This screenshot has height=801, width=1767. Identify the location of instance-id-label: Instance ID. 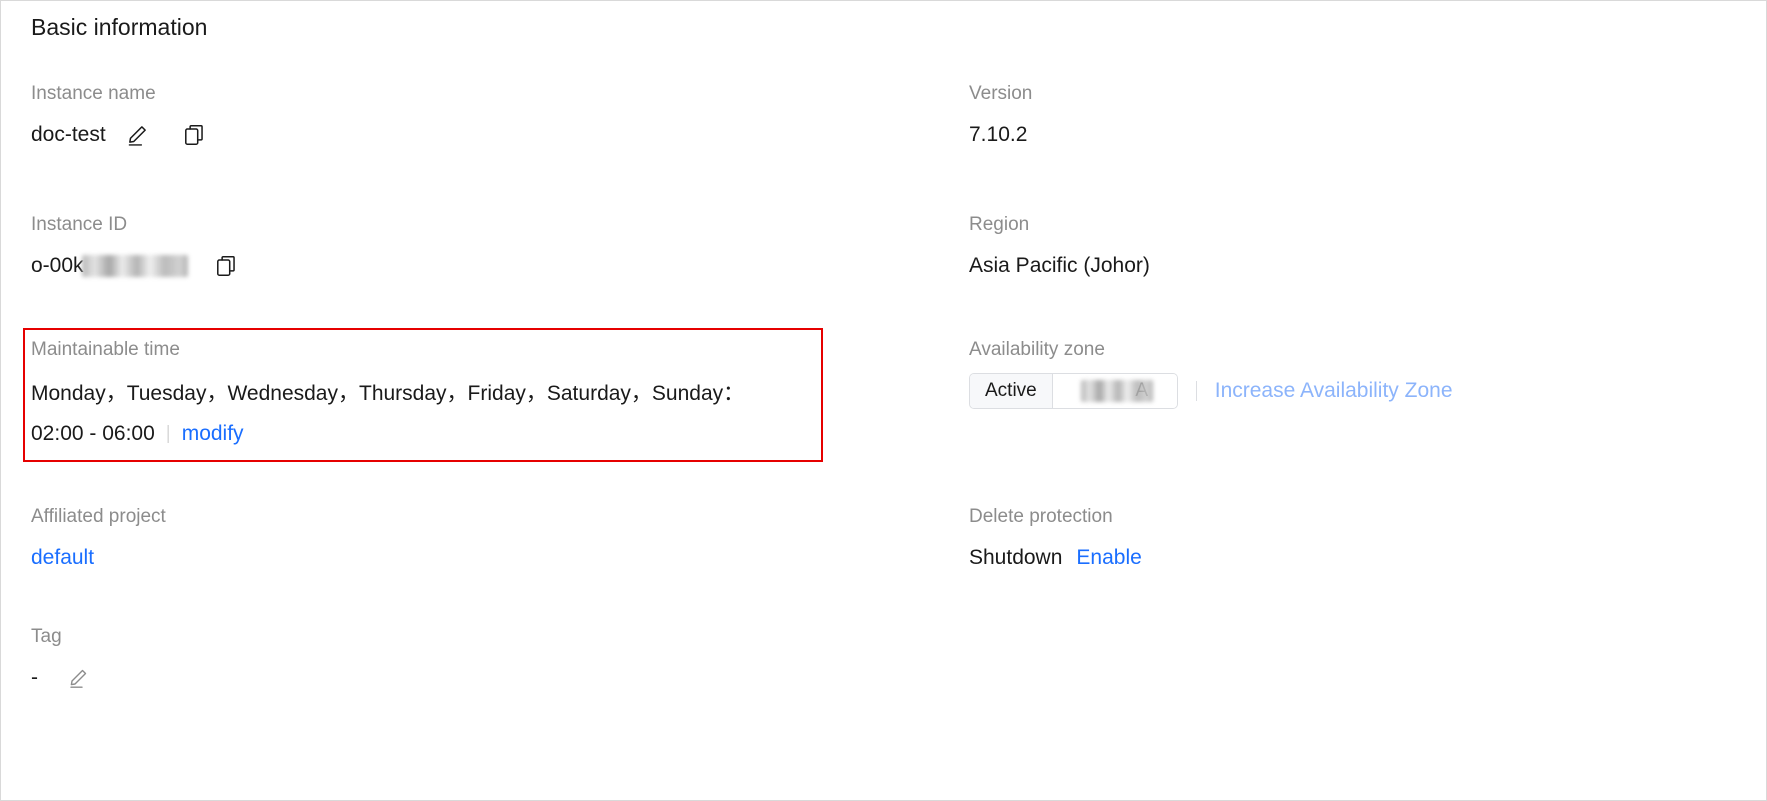
(79, 224).